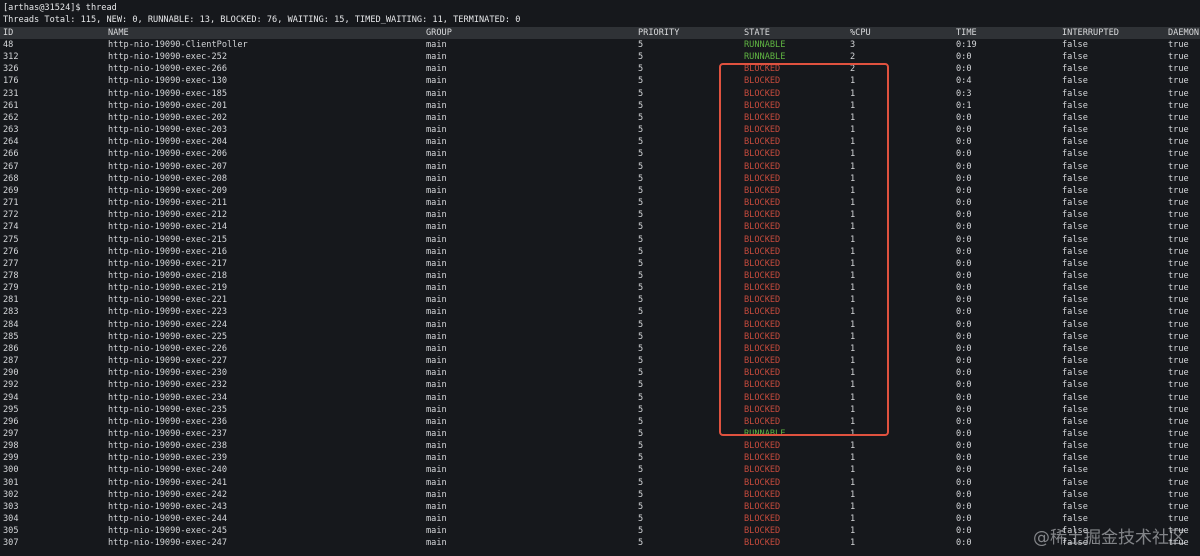  Describe the element at coordinates (11, 300) in the screenshot. I see `cell-id: 281` at that location.